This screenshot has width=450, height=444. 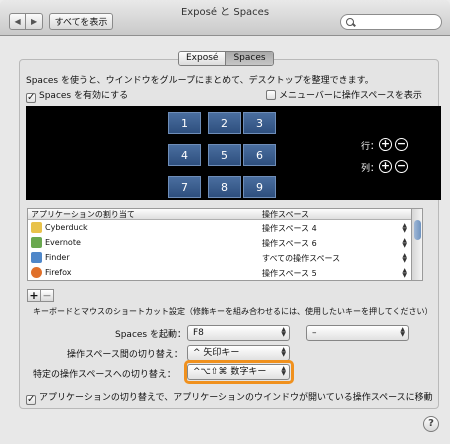 I want to click on space-assignment: 操作スペース 5, so click(x=289, y=273).